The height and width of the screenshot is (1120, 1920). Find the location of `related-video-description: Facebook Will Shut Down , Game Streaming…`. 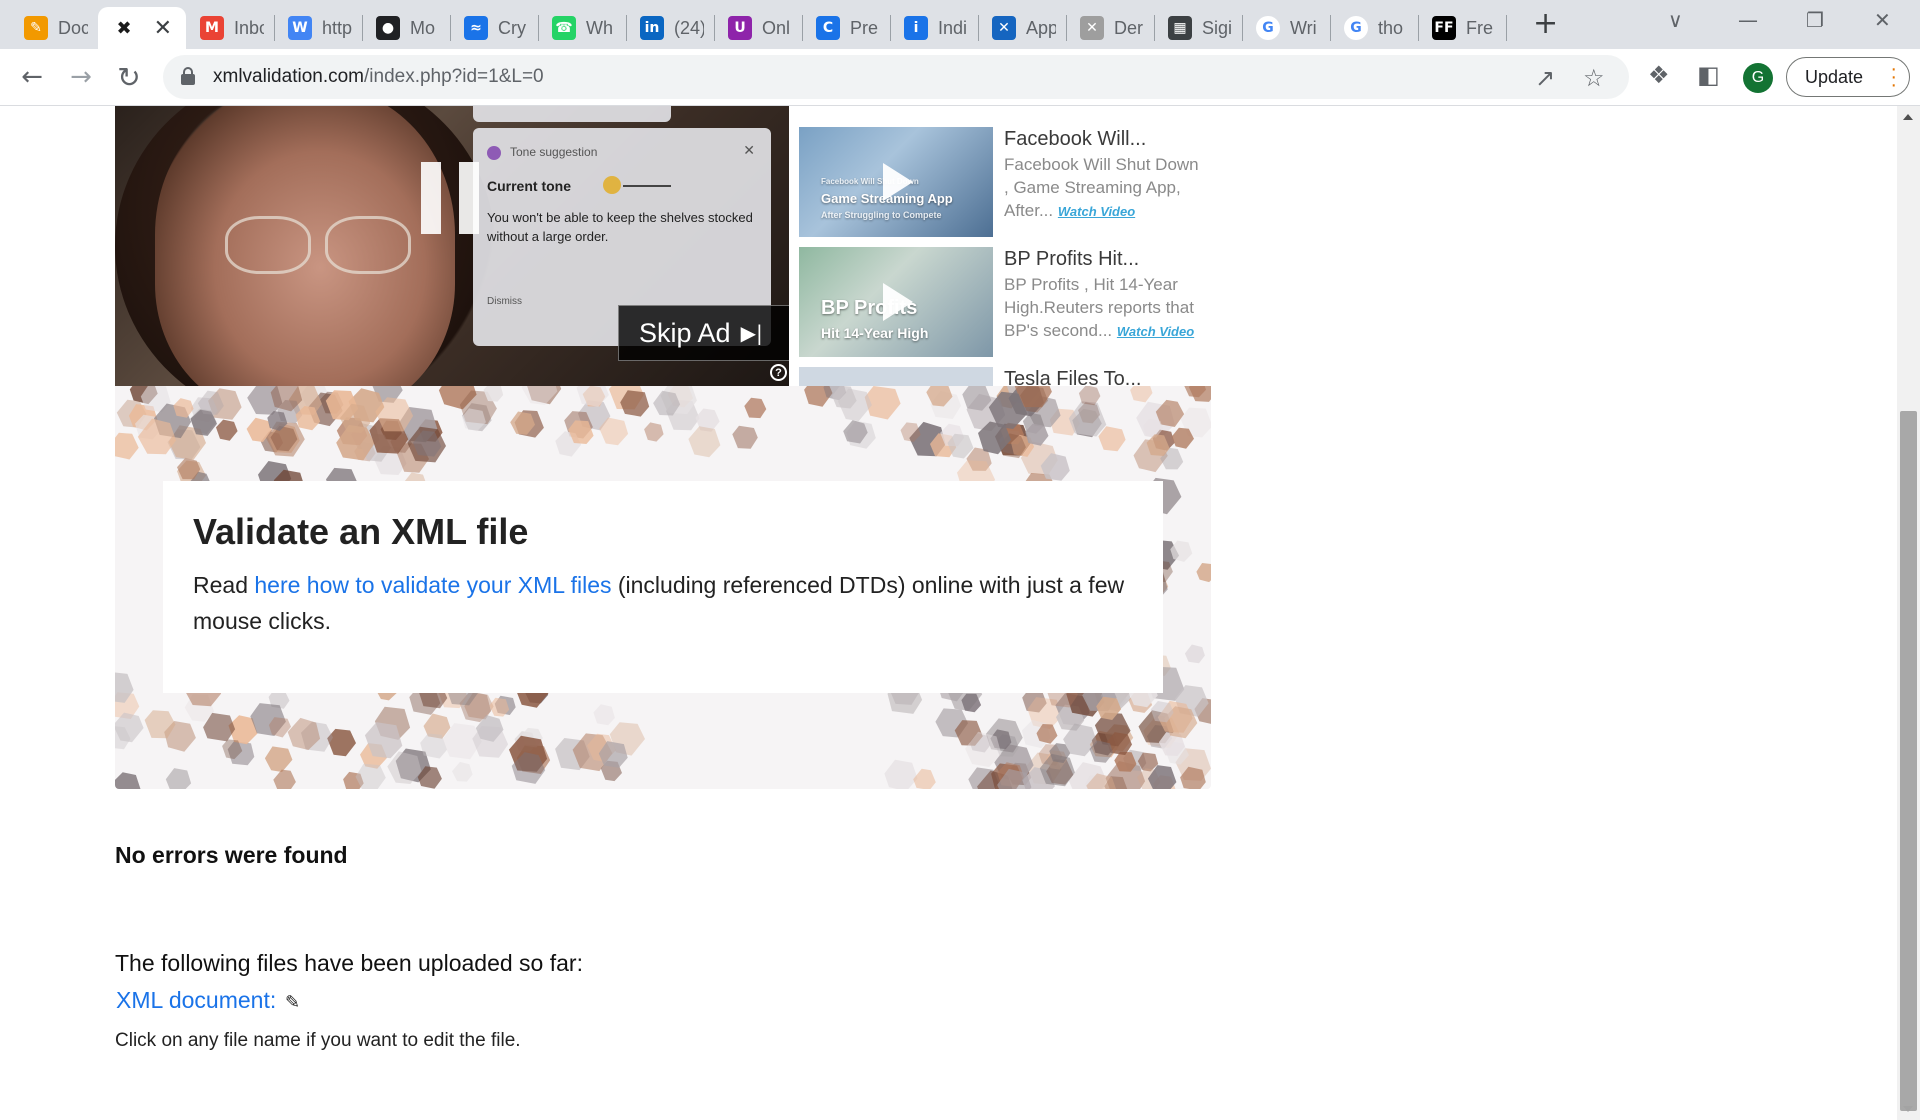

related-video-description: Facebook Will Shut Down , Game Streaming… is located at coordinates (1104, 188).